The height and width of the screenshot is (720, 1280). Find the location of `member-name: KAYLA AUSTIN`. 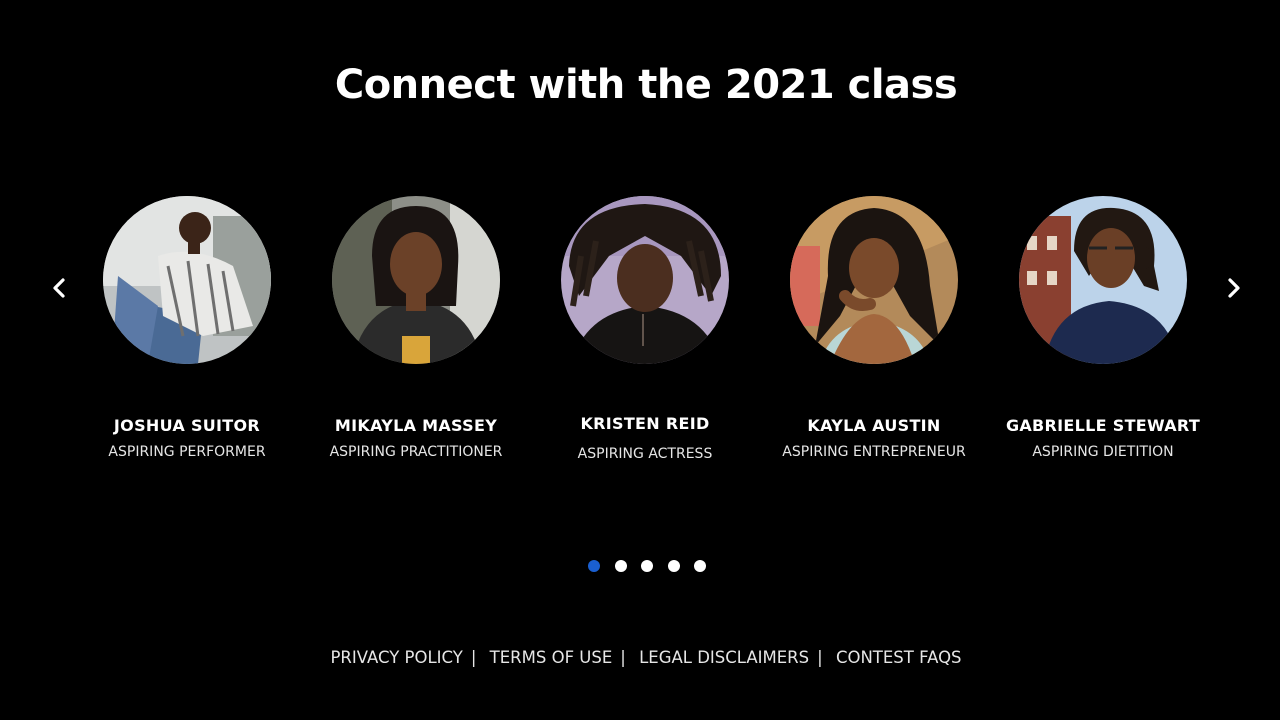

member-name: KAYLA AUSTIN is located at coordinates (874, 425).